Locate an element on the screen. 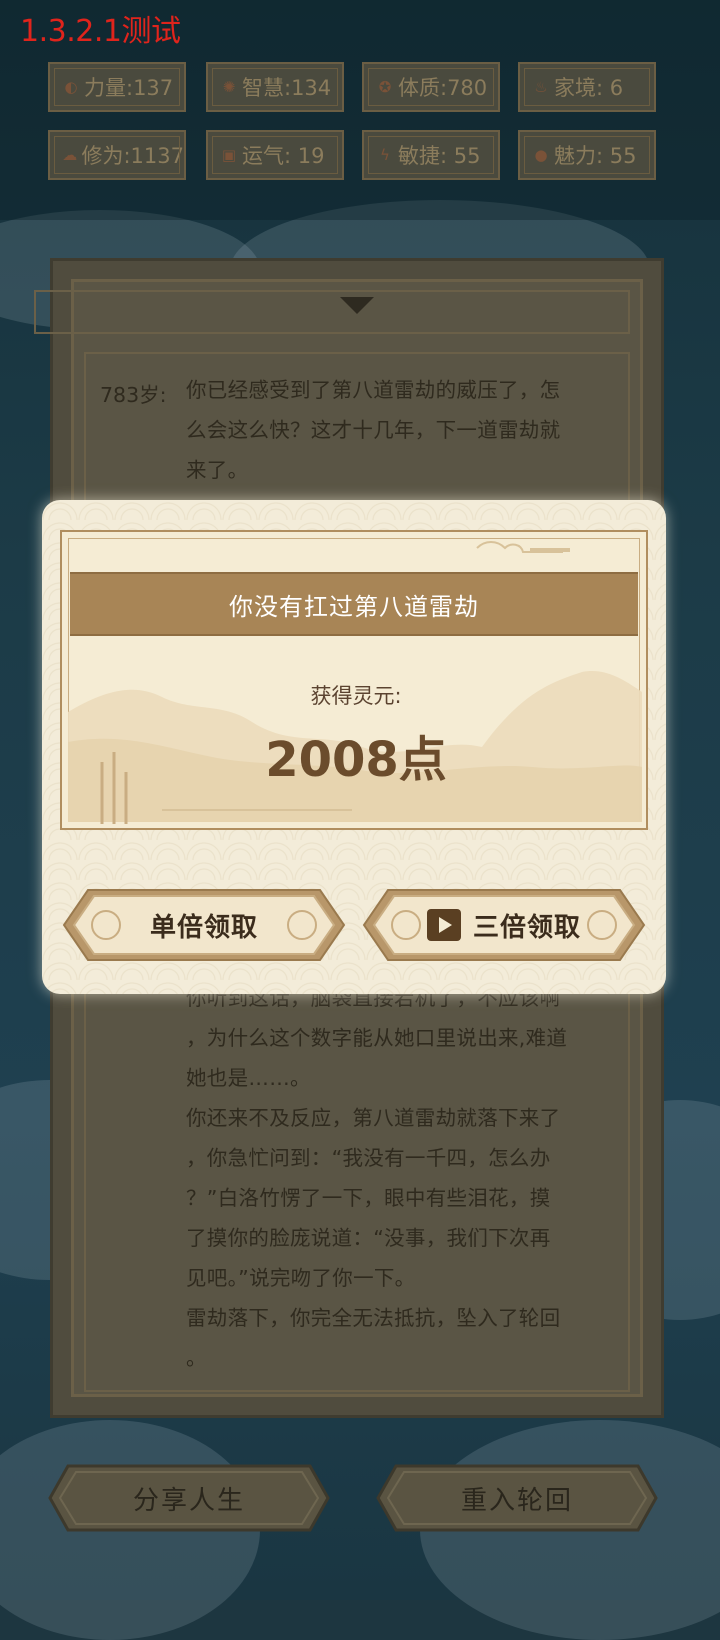  story-line: ，你急忙问到：“我没有一千四，怎么办 is located at coordinates (368, 1158).